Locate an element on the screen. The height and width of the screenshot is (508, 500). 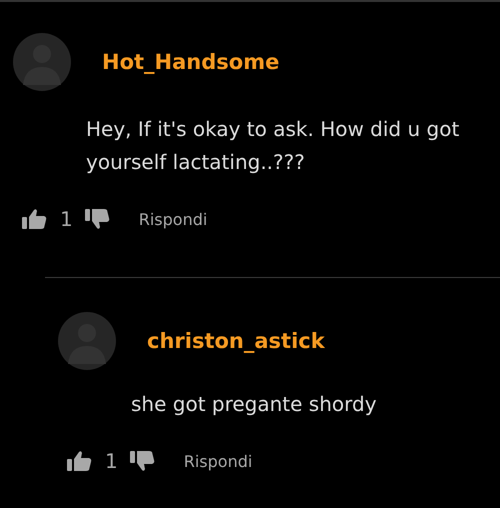
username: christon_astick is located at coordinates (236, 341).